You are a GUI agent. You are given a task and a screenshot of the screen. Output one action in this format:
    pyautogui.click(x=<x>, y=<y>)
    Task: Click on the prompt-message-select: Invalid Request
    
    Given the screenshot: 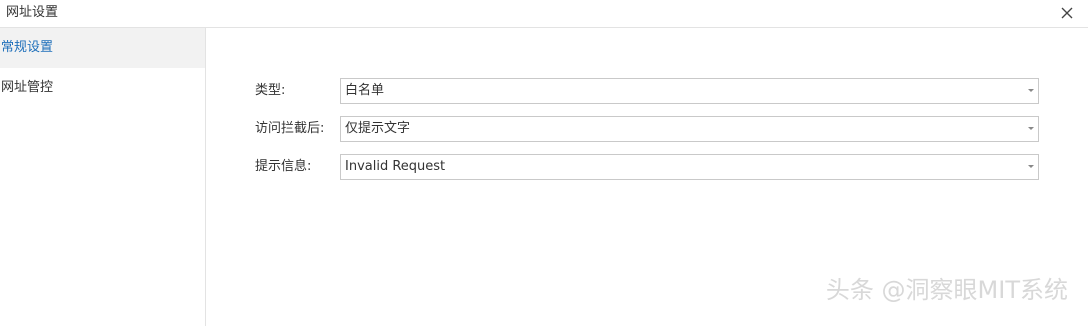 What is the action you would take?
    pyautogui.click(x=689, y=167)
    